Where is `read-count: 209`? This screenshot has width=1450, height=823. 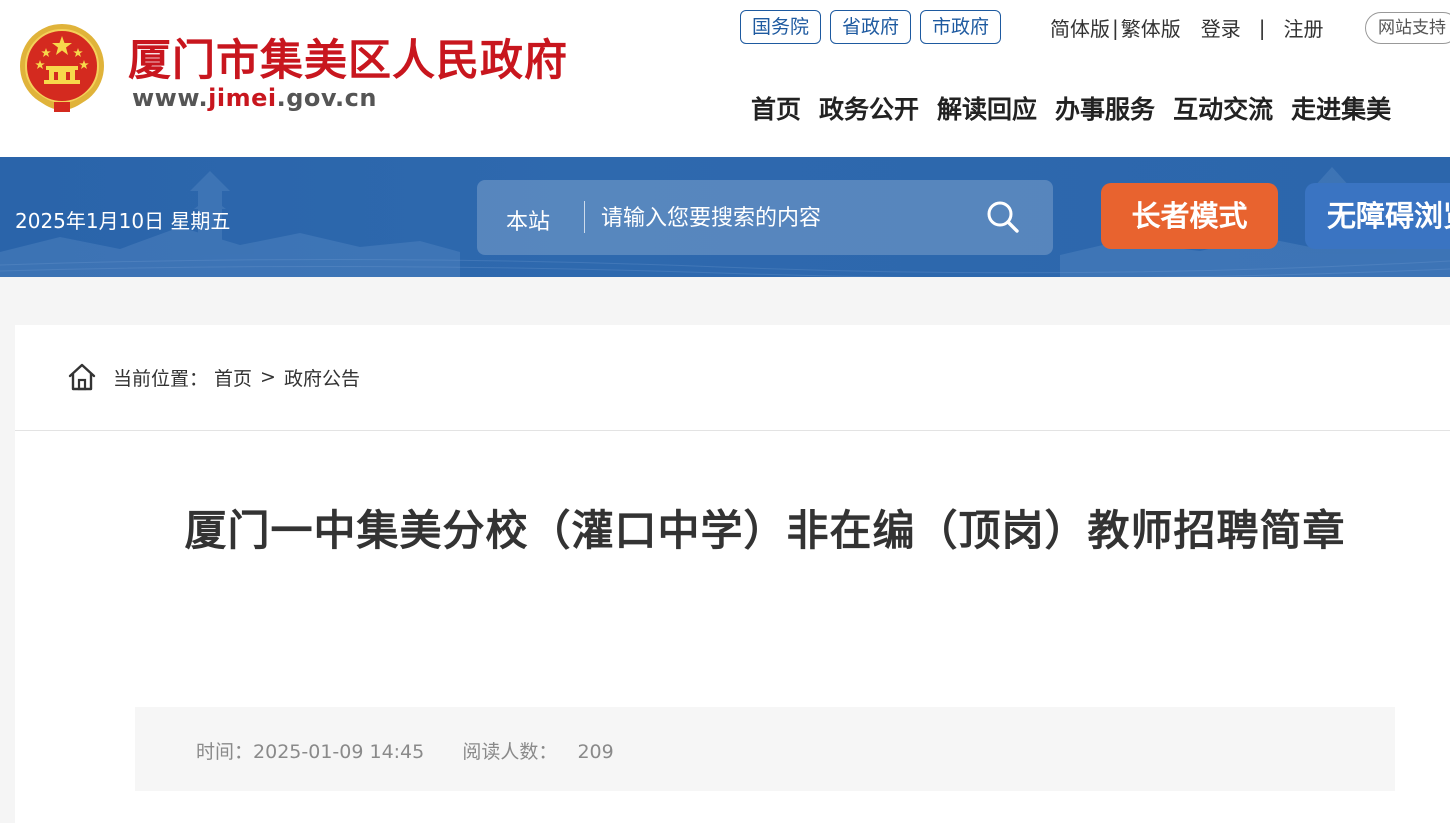 read-count: 209 is located at coordinates (595, 752).